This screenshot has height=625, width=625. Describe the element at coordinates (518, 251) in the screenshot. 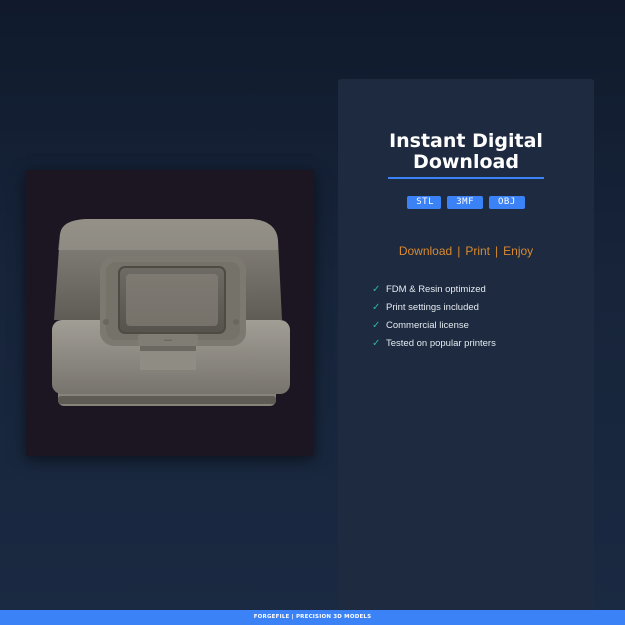

I see `tagline-enjoy: Enjoy` at that location.